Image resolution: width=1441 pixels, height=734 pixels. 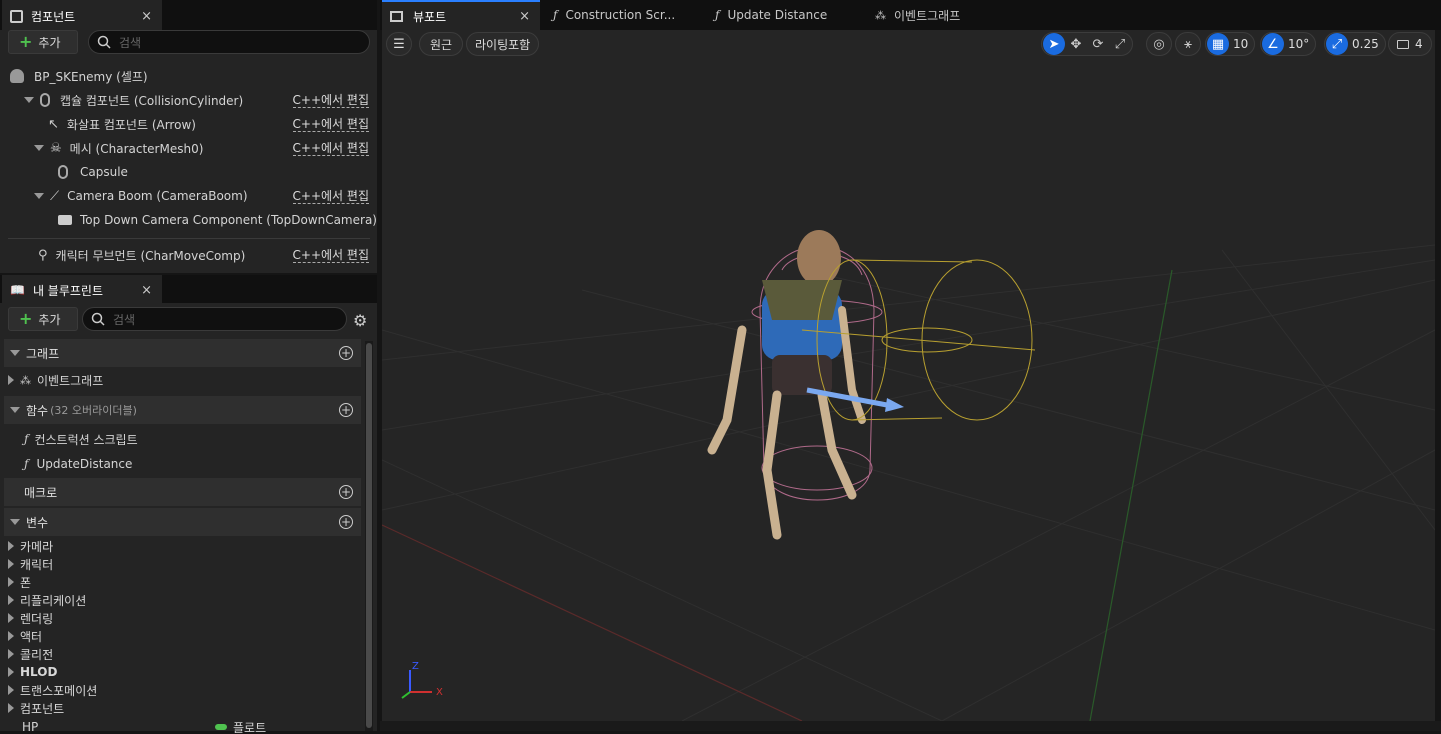 What do you see at coordinates (43, 319) in the screenshot?
I see `add-blueprint-item-button: + 추가` at bounding box center [43, 319].